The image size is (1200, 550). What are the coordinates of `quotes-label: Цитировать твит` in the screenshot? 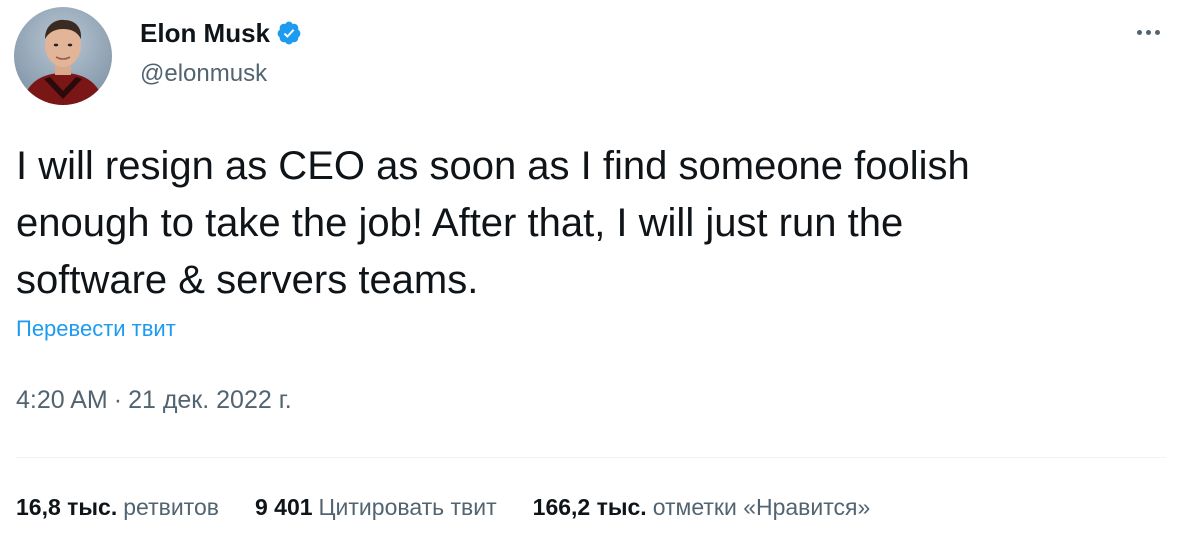 It's located at (407, 507).